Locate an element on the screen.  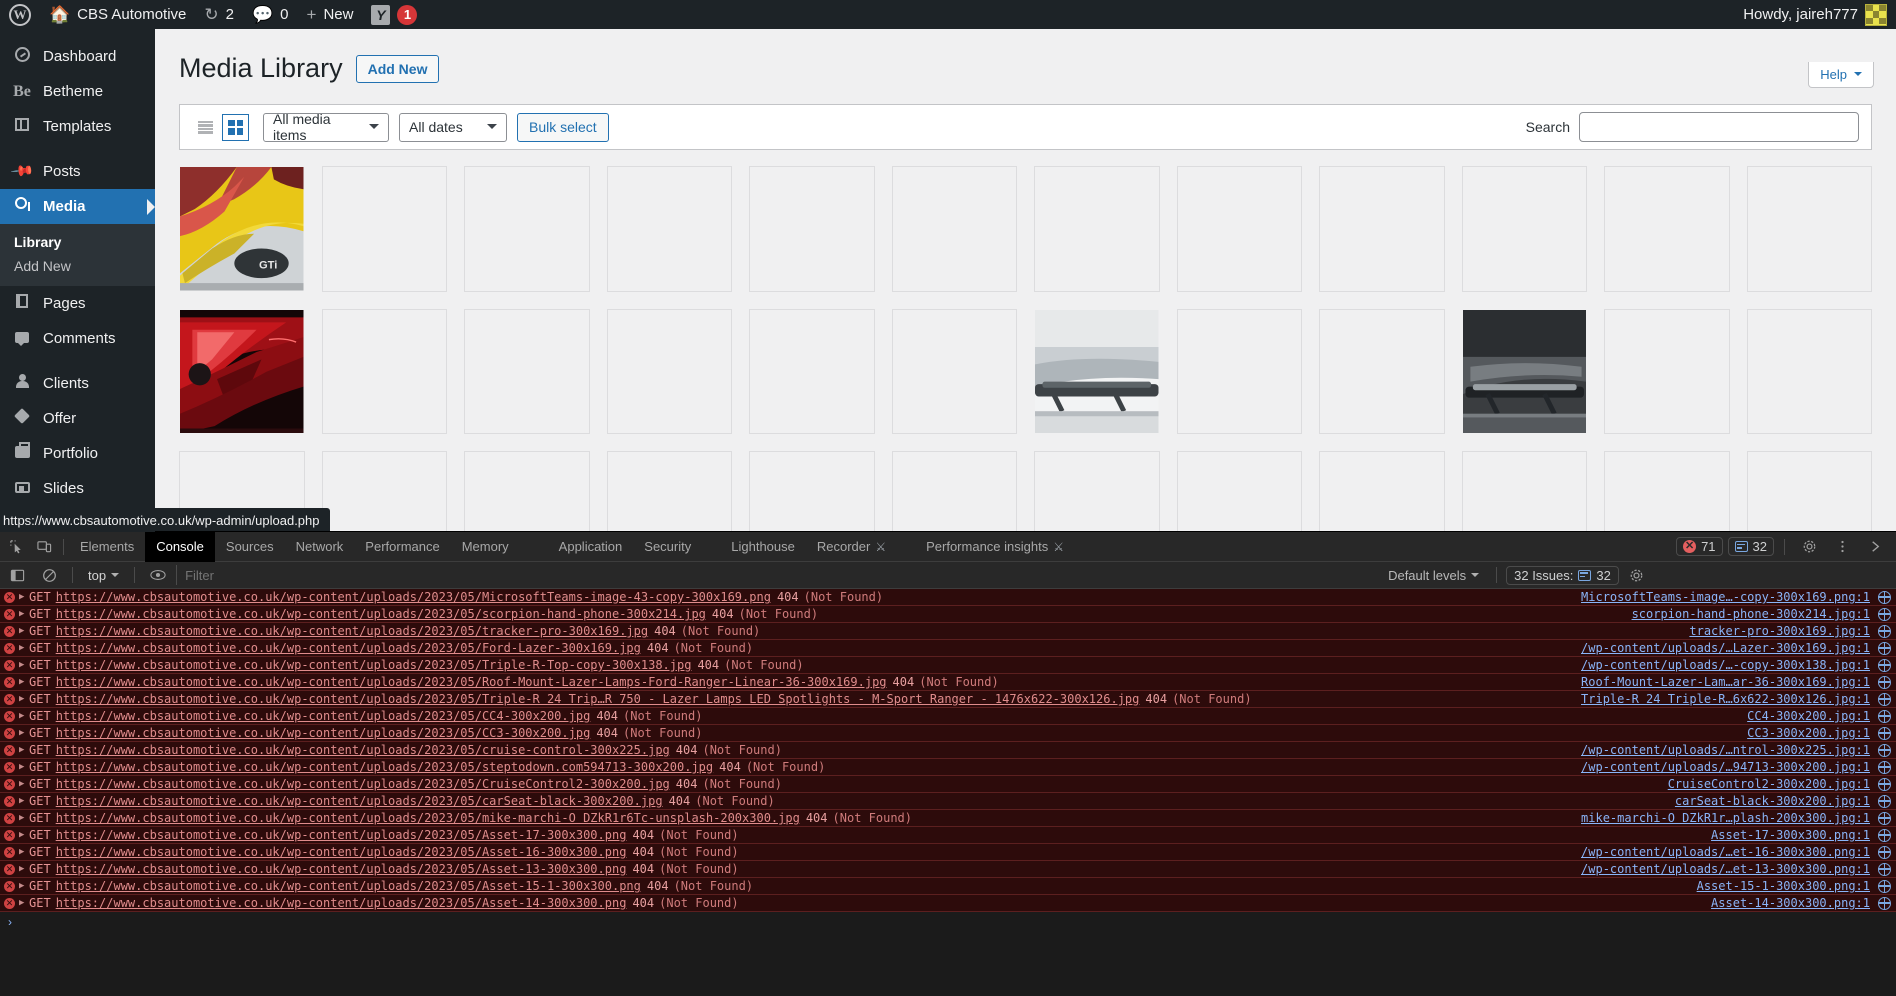
date-filter: All dates is located at coordinates (453, 127).